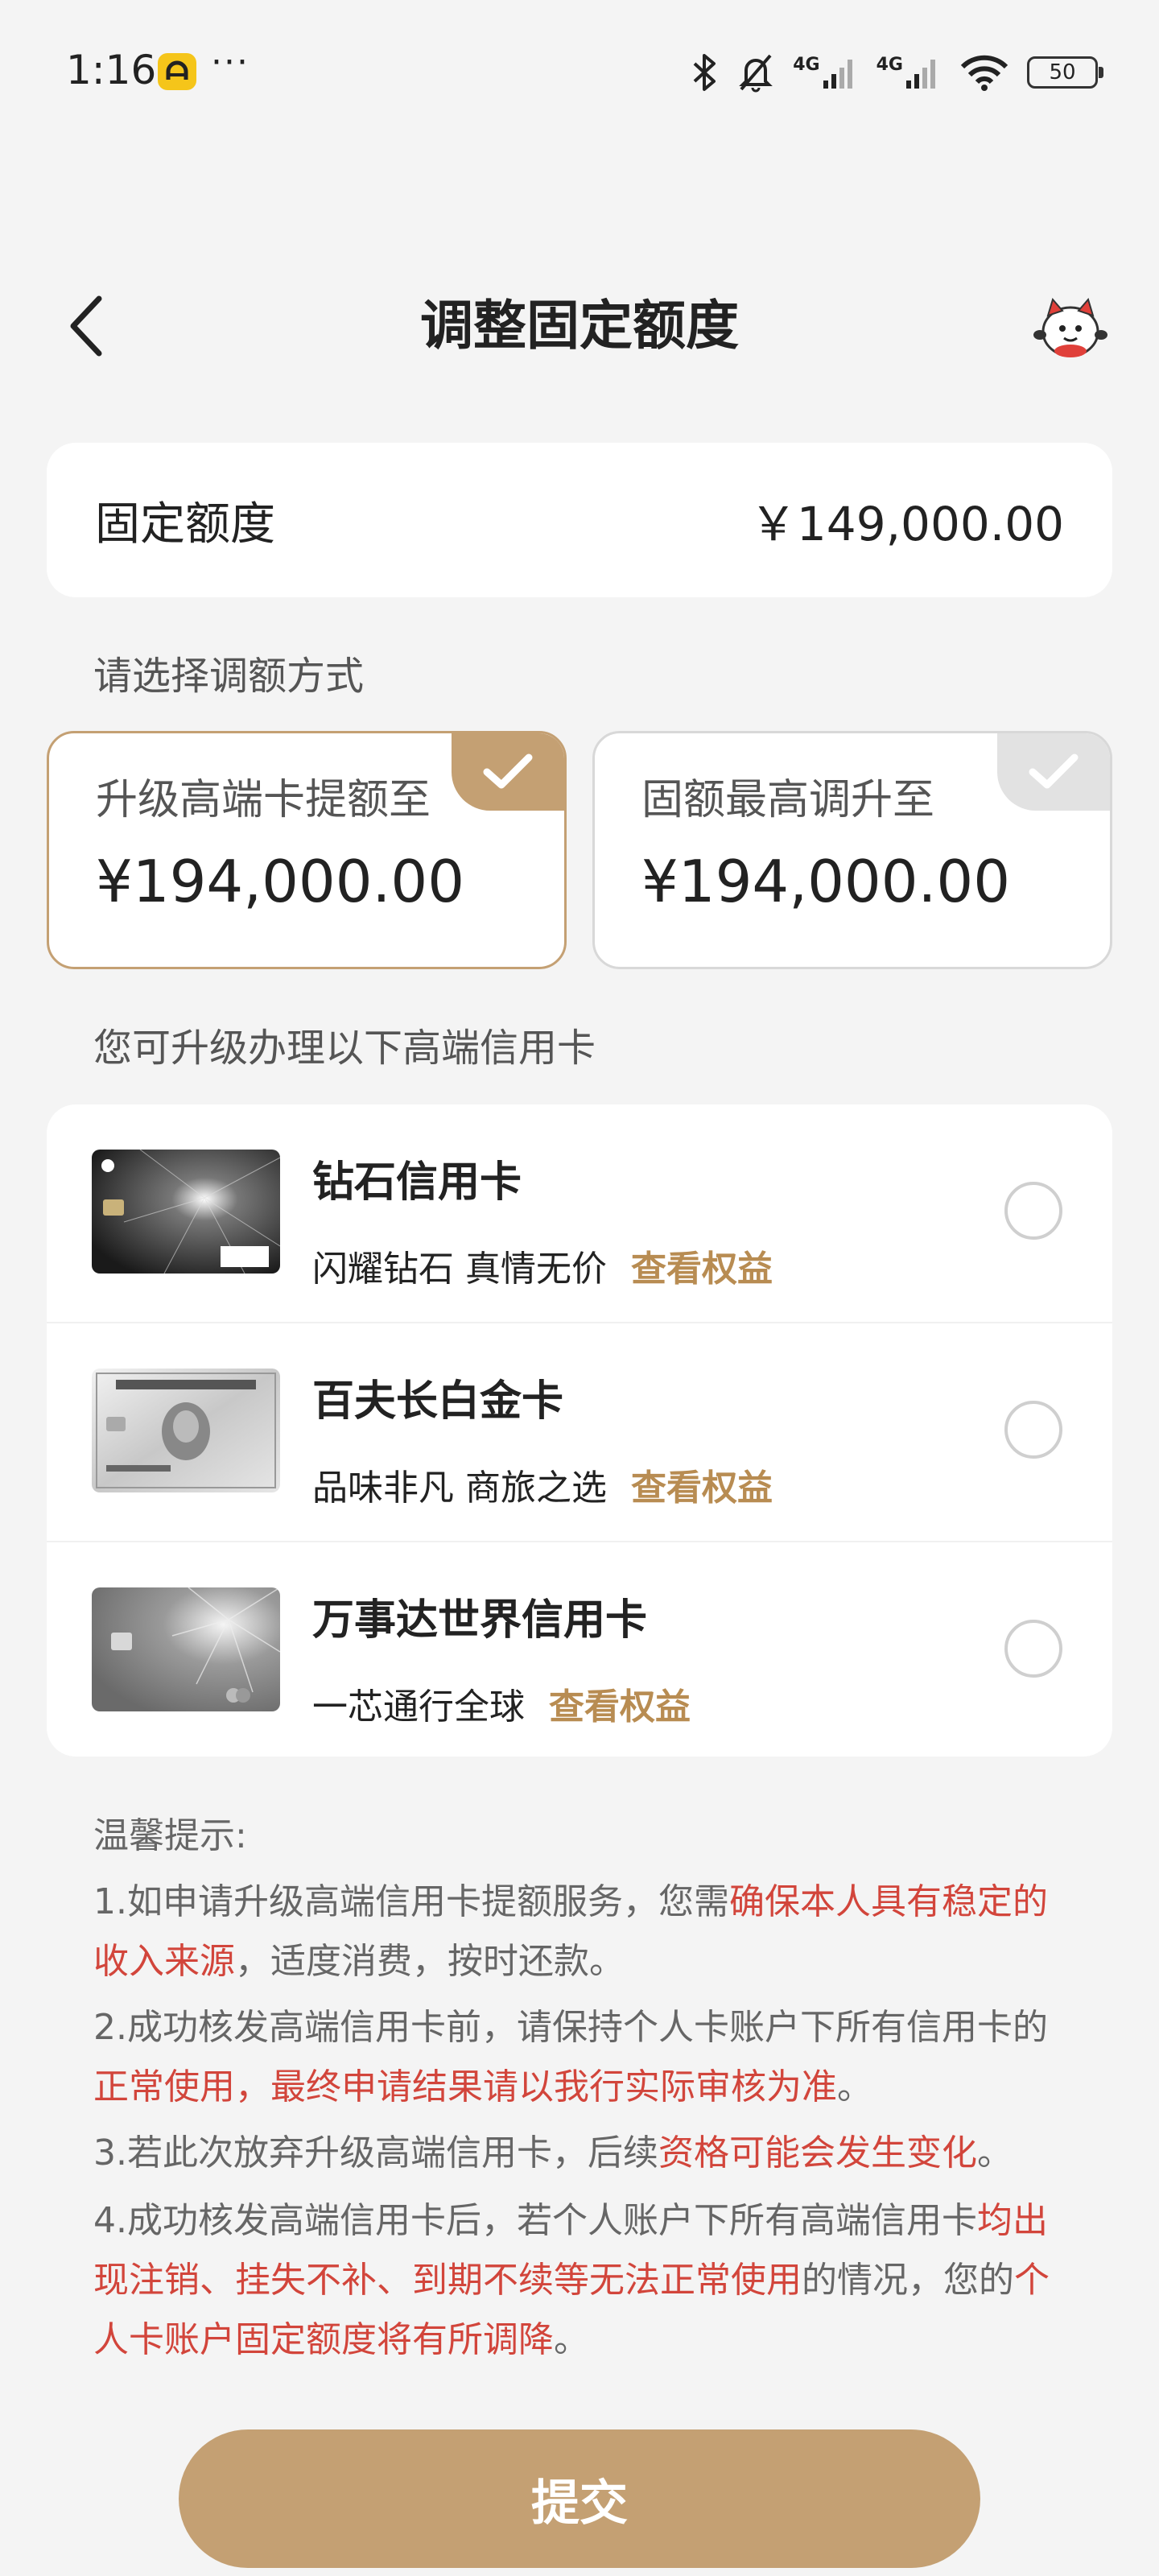 The height and width of the screenshot is (2576, 1159). What do you see at coordinates (460, 1269) in the screenshot?
I see `card-slogan: 闪耀钻石 真情无价` at bounding box center [460, 1269].